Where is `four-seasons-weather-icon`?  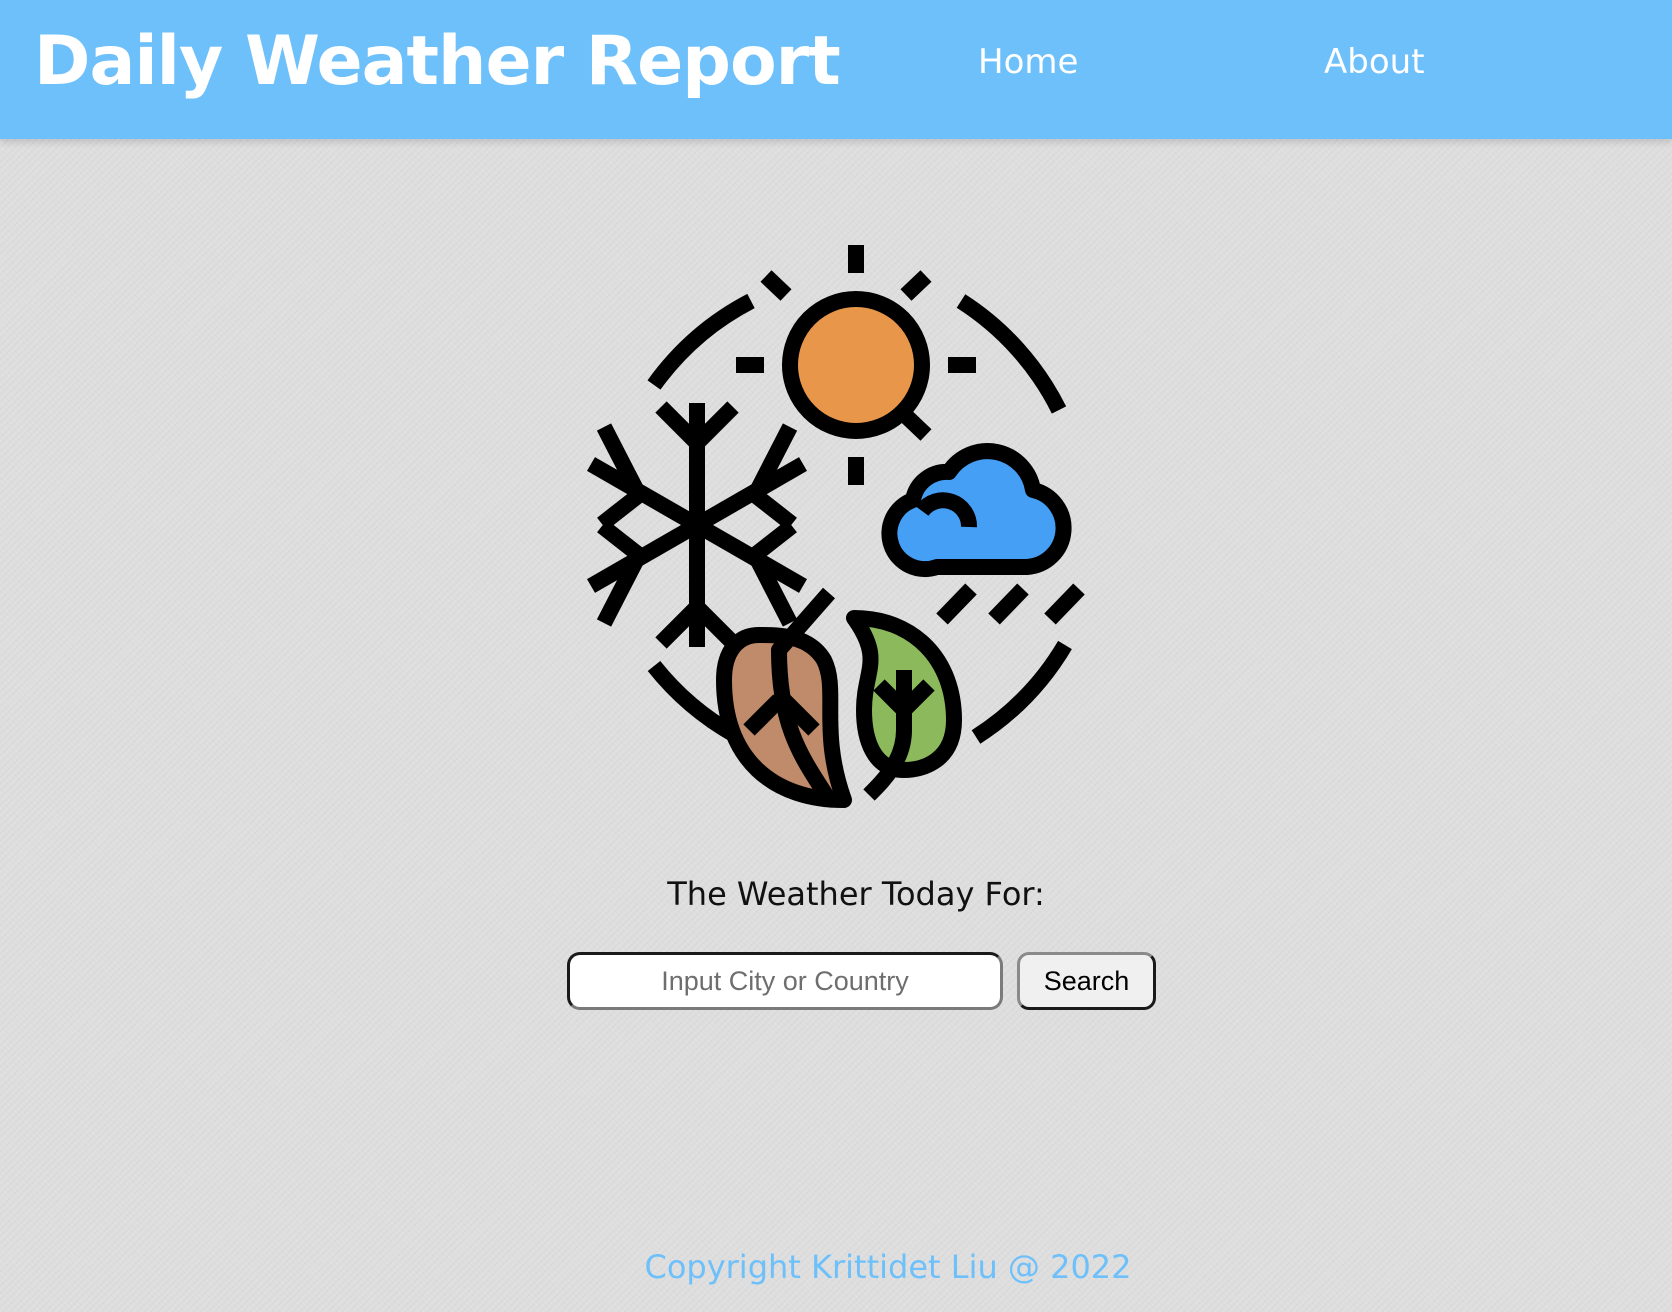 four-seasons-weather-icon is located at coordinates (836, 526).